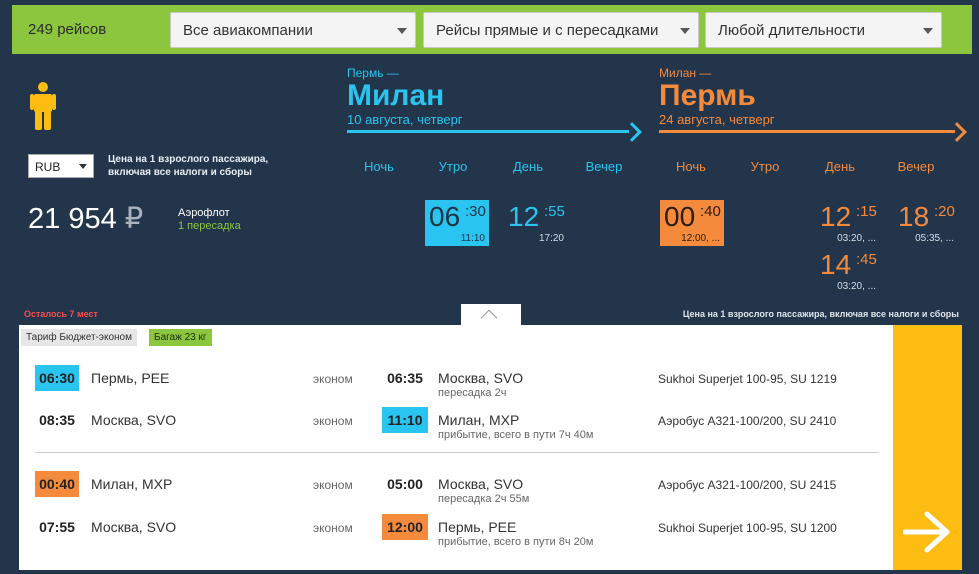 The width and height of the screenshot is (979, 574). Describe the element at coordinates (717, 119) in the screenshot. I see `return-date: 24 августа, четверг` at that location.